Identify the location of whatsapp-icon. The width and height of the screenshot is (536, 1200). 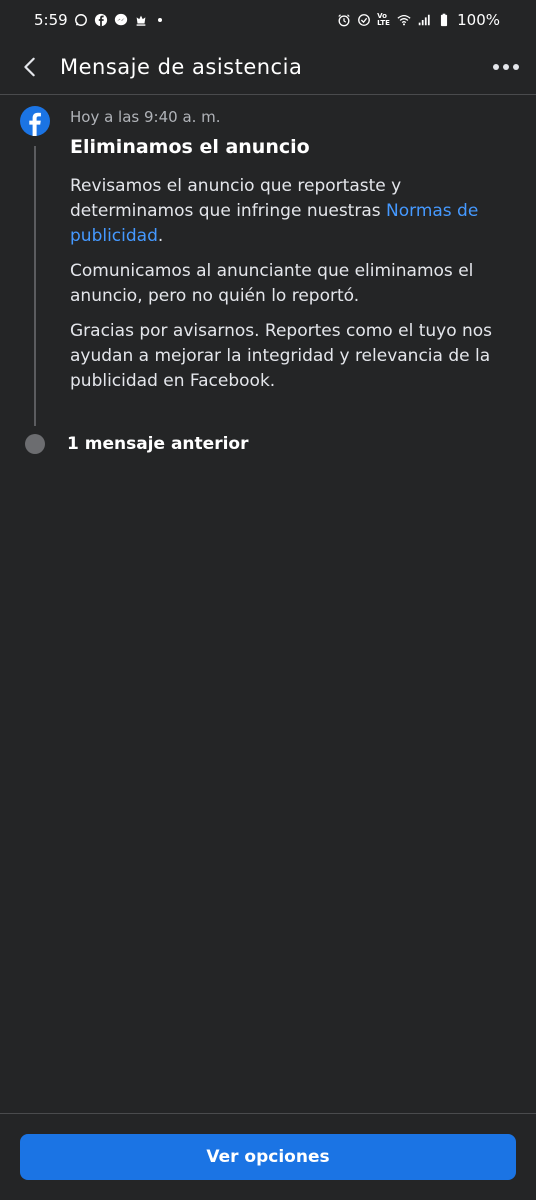
(81, 20).